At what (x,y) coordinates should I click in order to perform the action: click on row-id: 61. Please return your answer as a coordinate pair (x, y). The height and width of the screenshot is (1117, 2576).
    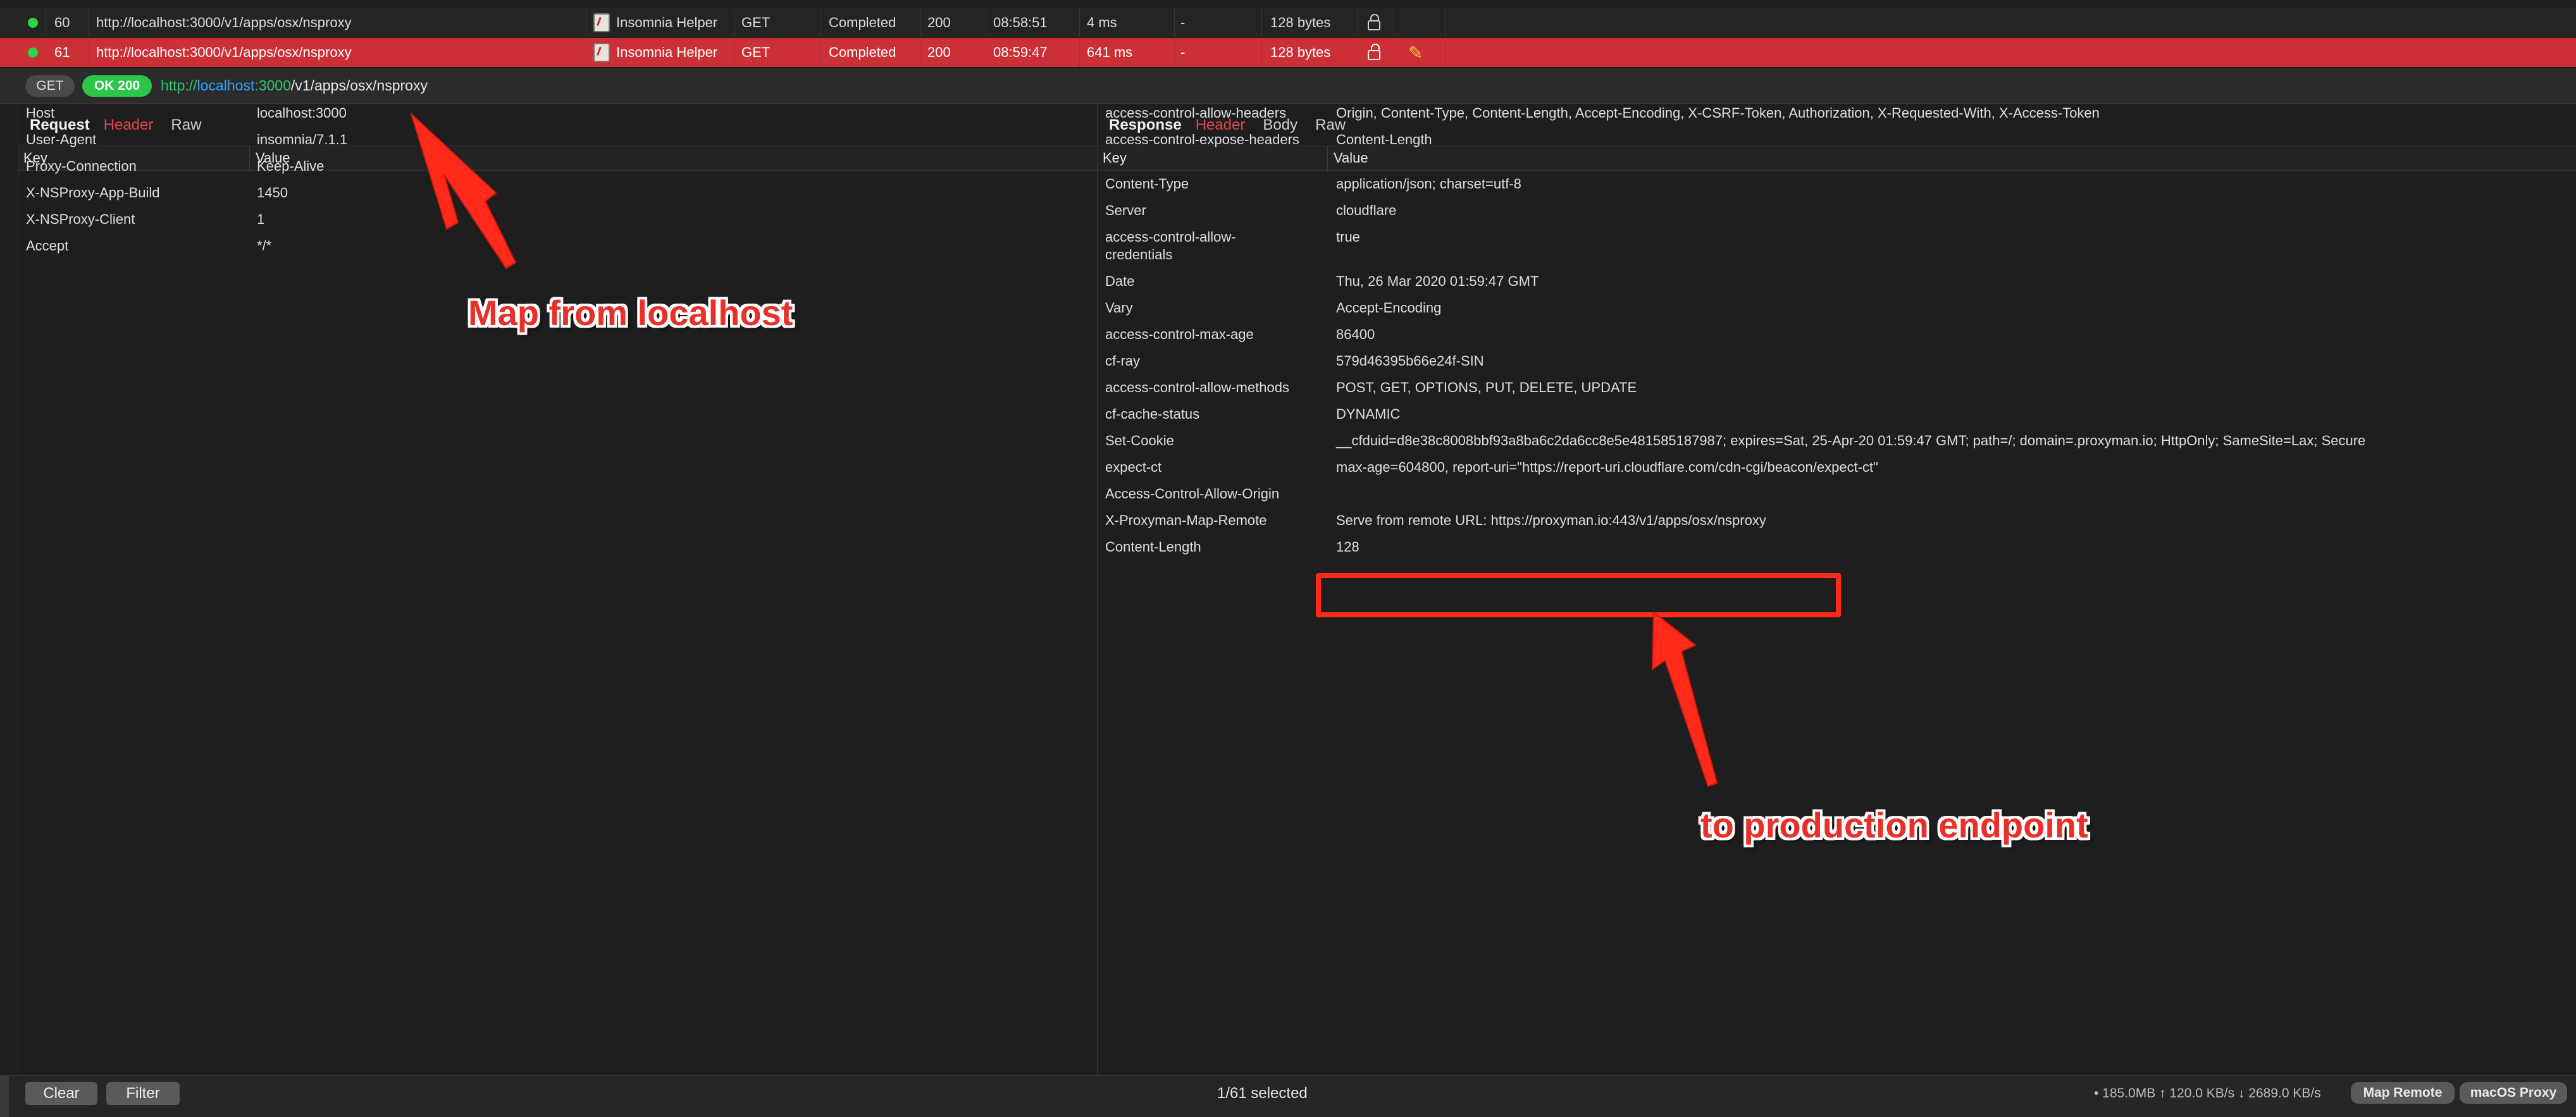
    Looking at the image, I should click on (62, 52).